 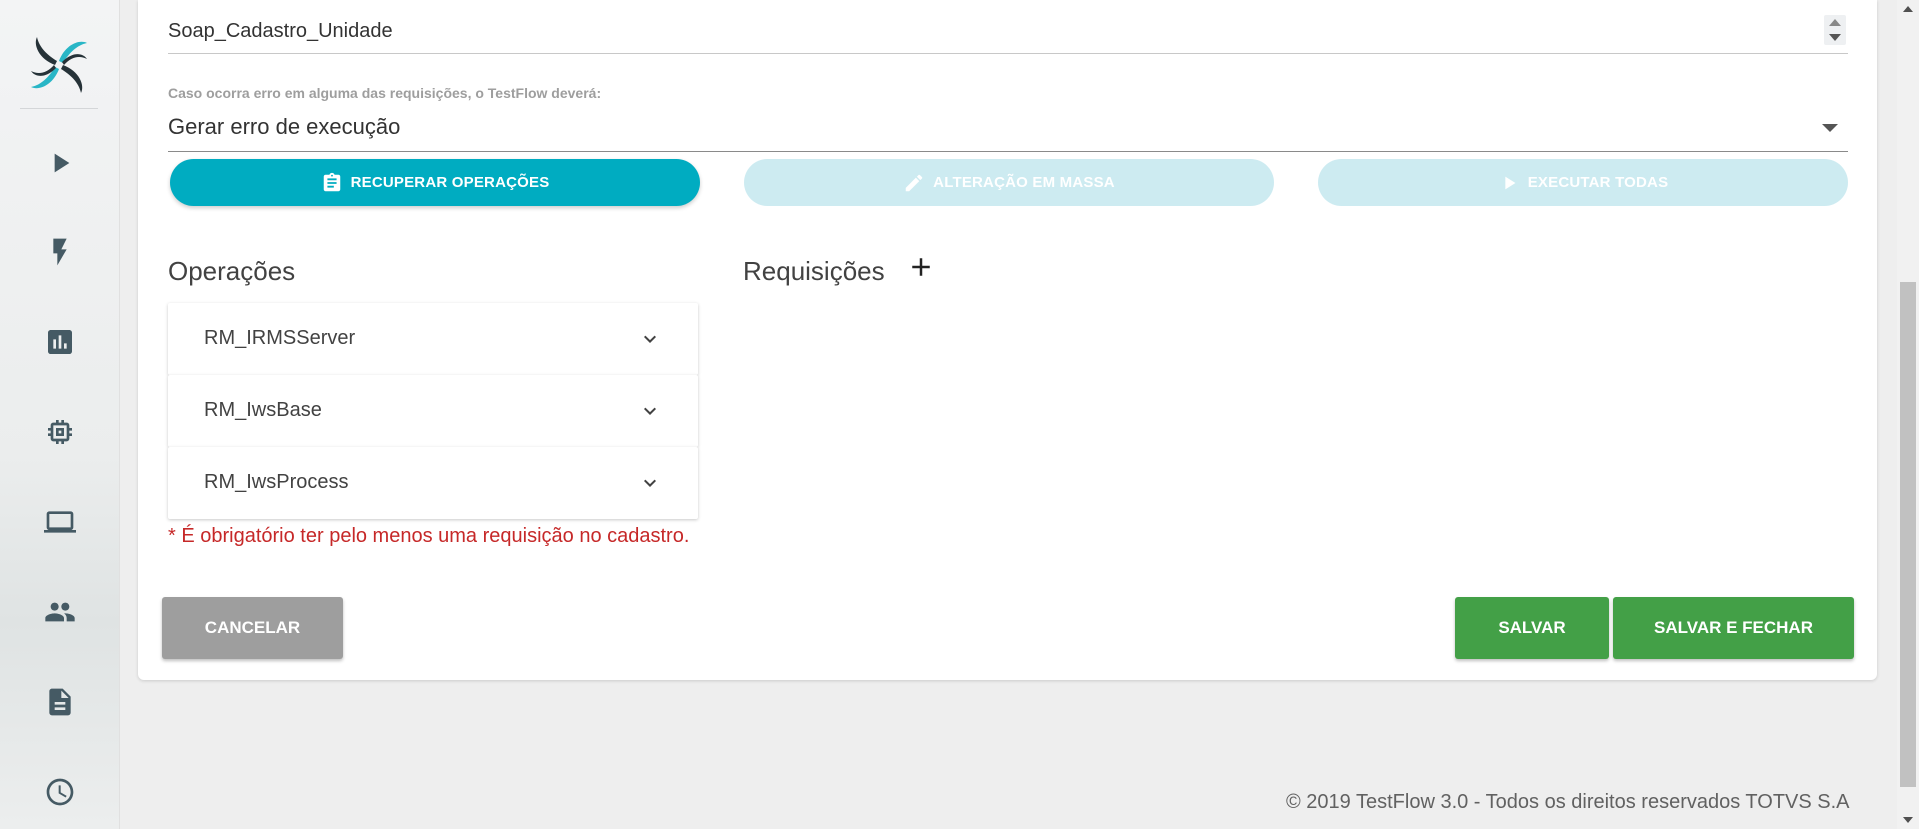 What do you see at coordinates (60, 252) in the screenshot?
I see `bolt-icon` at bounding box center [60, 252].